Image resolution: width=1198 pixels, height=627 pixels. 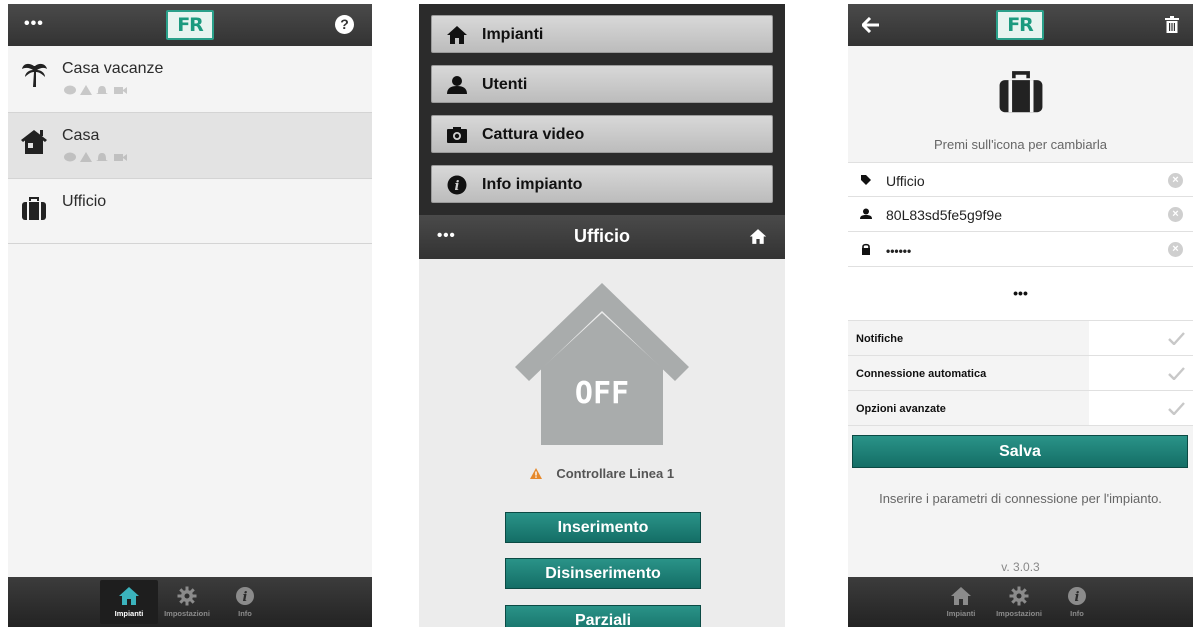 I want to click on password-field: •••••• ×, so click(x=1020, y=249).